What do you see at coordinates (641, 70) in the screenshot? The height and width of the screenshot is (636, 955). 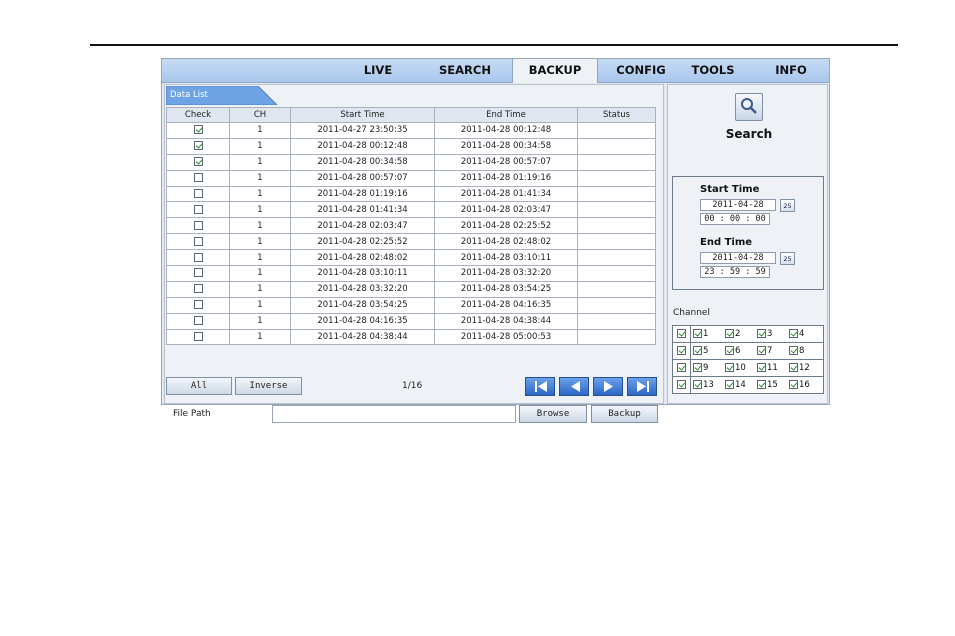 I see `tab-config: CONFIG` at bounding box center [641, 70].